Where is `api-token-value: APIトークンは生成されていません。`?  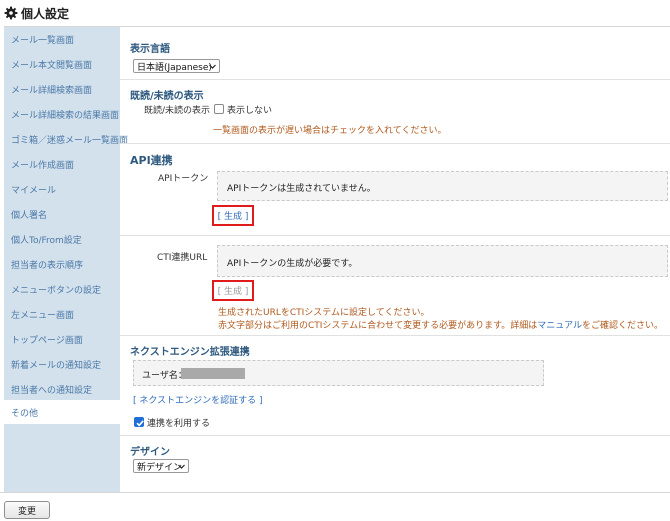 api-token-value: APIトークンは生成されていません。 is located at coordinates (301, 189).